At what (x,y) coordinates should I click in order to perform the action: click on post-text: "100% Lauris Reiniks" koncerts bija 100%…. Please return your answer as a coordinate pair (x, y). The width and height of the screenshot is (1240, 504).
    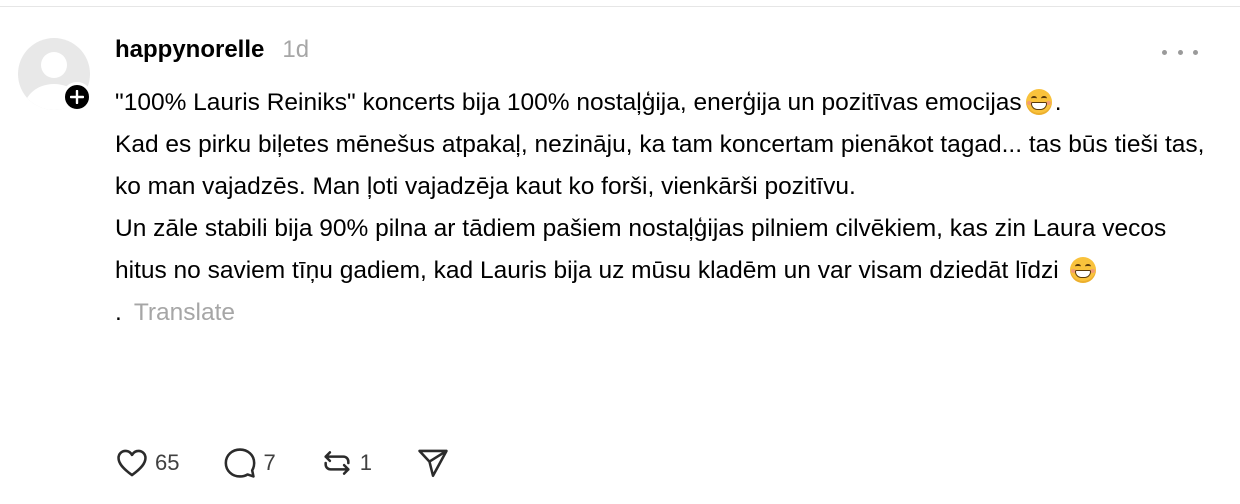
    Looking at the image, I should click on (568, 102).